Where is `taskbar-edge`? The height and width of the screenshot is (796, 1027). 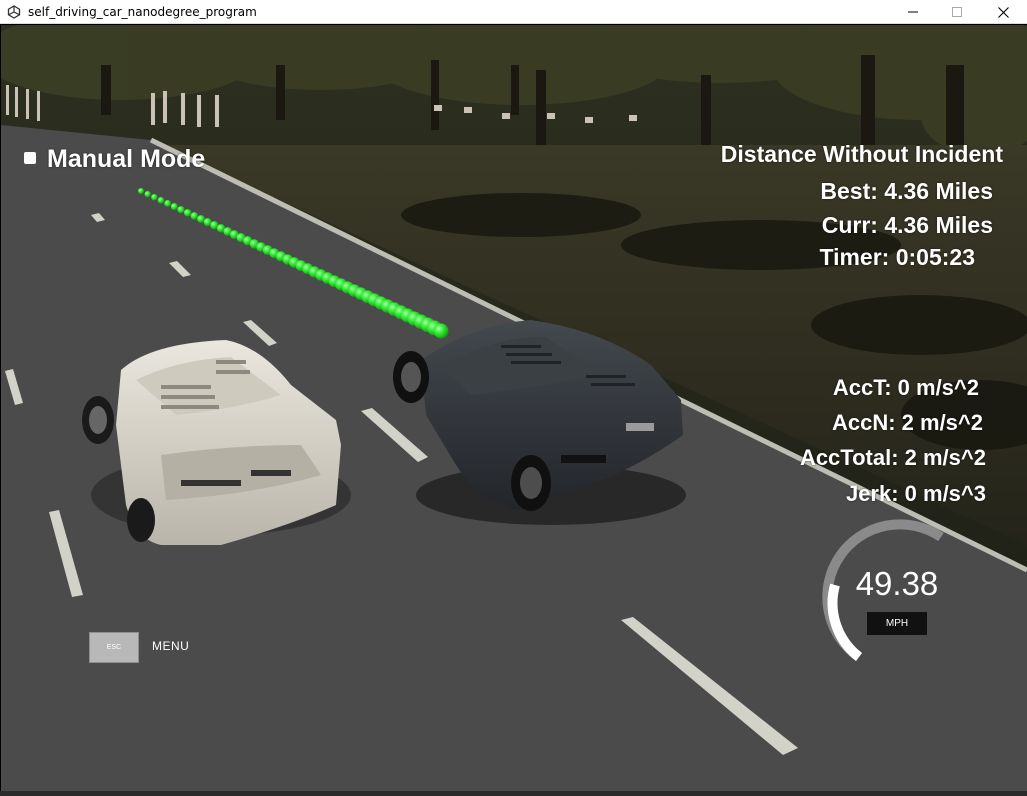 taskbar-edge is located at coordinates (513, 793).